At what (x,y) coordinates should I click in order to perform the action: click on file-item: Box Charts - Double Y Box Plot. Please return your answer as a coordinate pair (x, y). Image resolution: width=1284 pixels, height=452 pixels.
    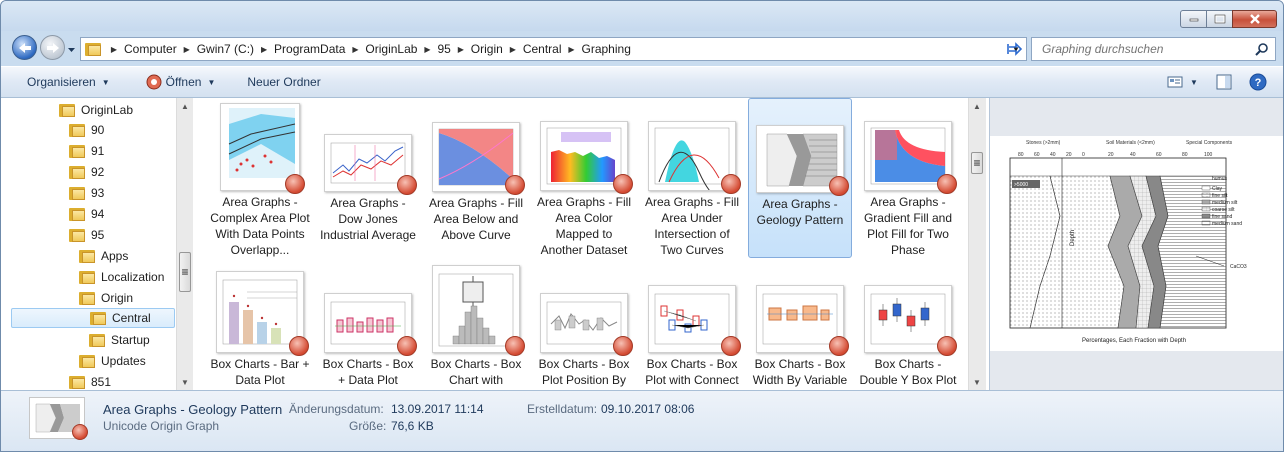
    Looking at the image, I should click on (908, 326).